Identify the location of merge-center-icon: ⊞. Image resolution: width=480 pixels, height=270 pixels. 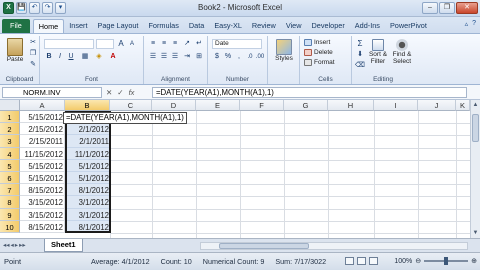
(199, 57).